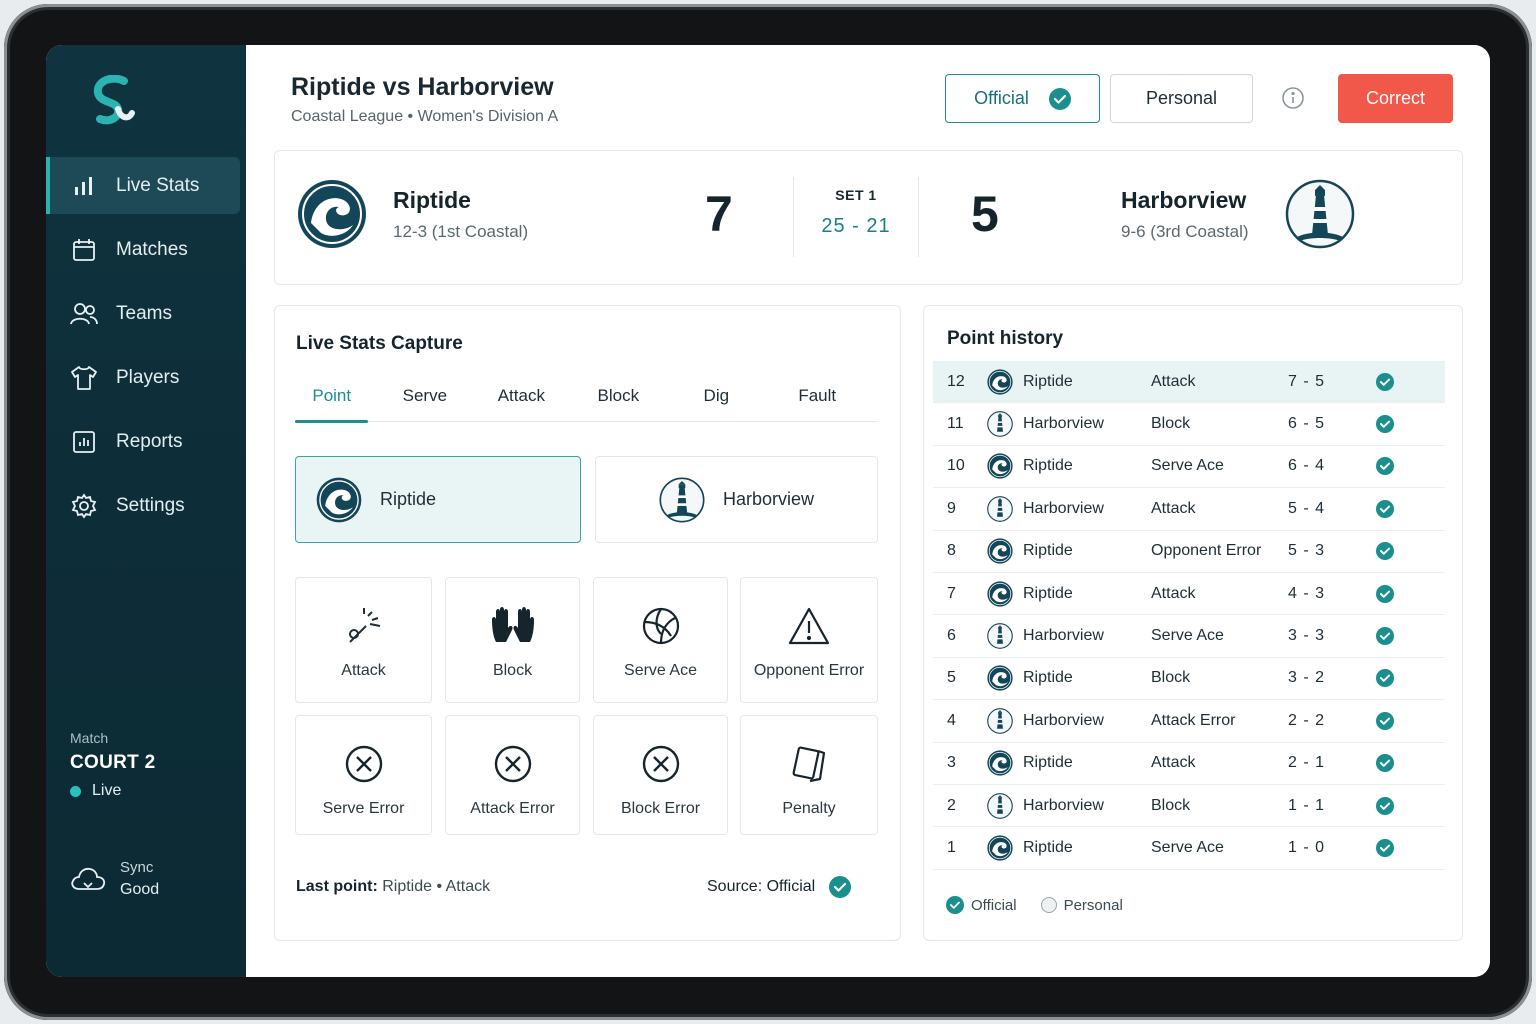 Image resolution: width=1536 pixels, height=1024 pixels. I want to click on history-row: 8 Riptide Opponent Error 5 - 3, so click(1189, 552).